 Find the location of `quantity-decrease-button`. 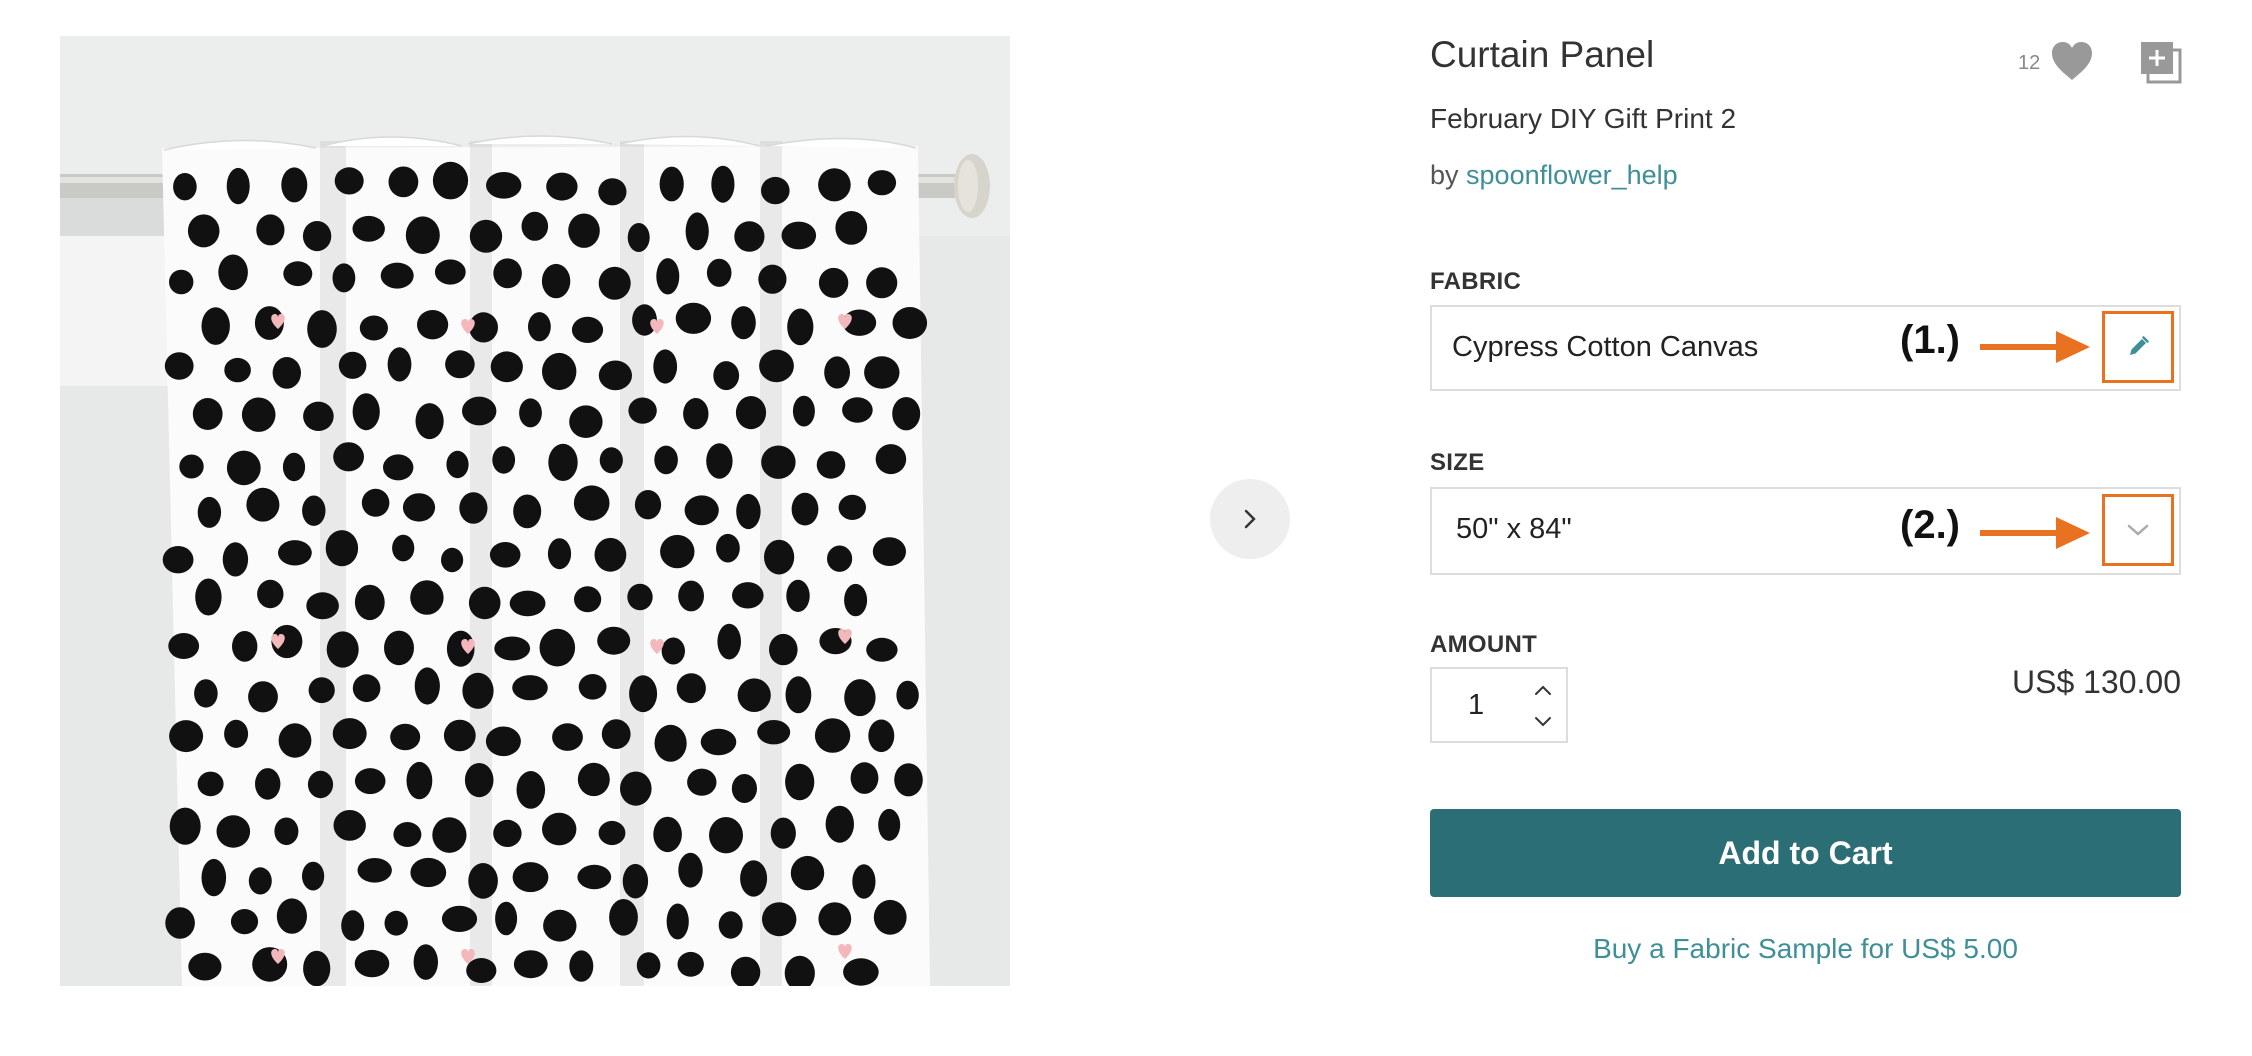

quantity-decrease-button is located at coordinates (1543, 722).